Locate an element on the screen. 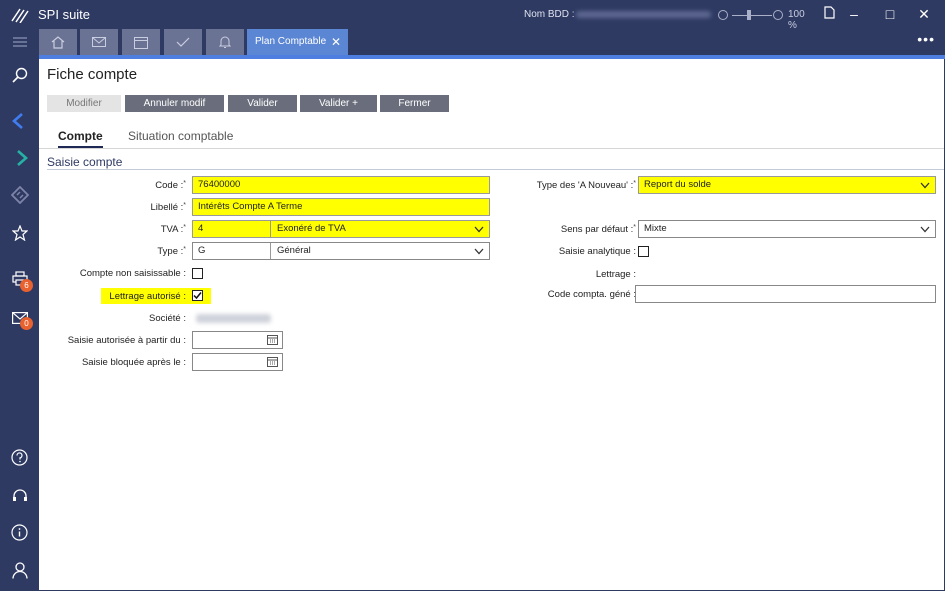 The width and height of the screenshot is (945, 591). zoom-slider is located at coordinates (752, 15).